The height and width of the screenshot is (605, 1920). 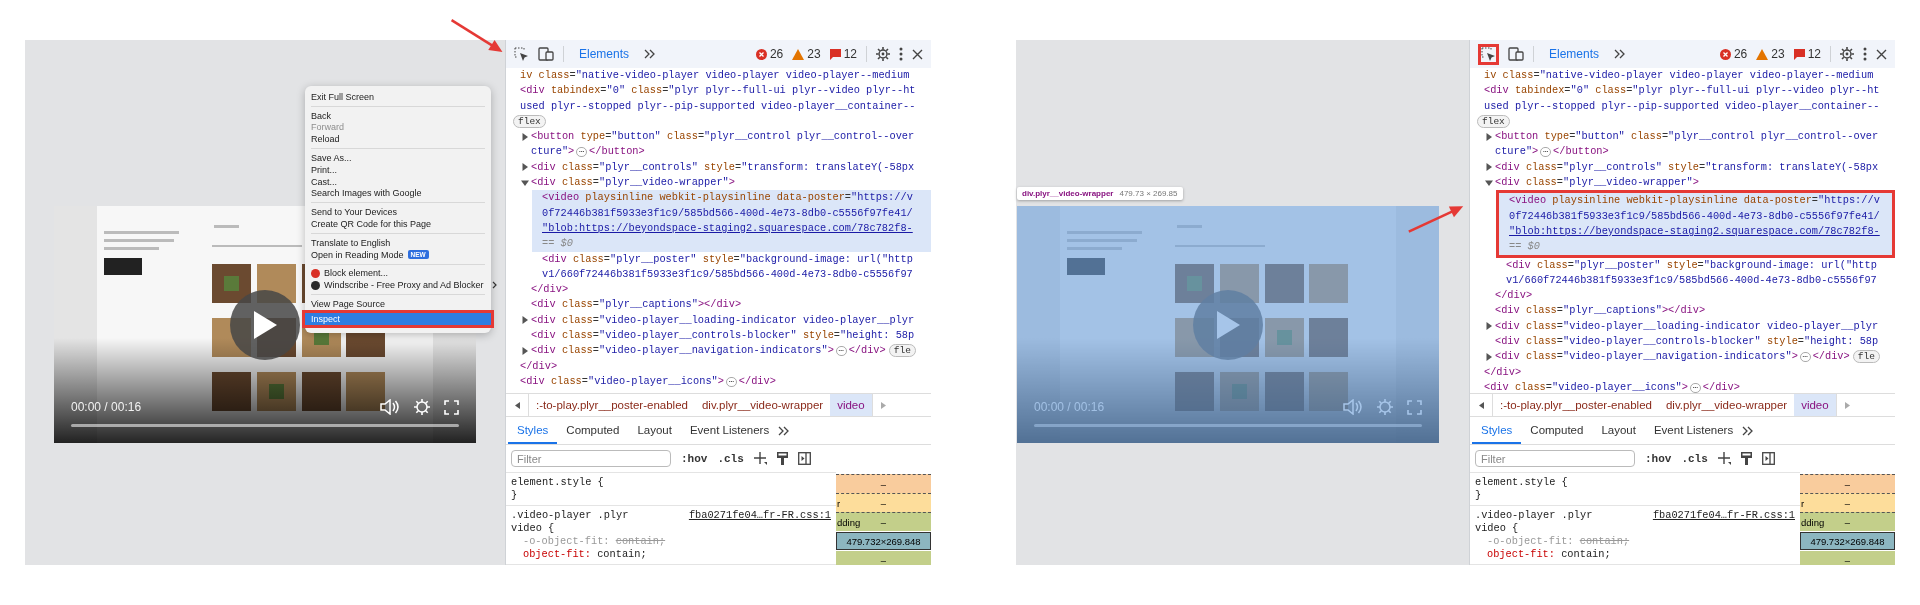 What do you see at coordinates (398, 97) in the screenshot?
I see `menu-item: Exit Full Screen` at bounding box center [398, 97].